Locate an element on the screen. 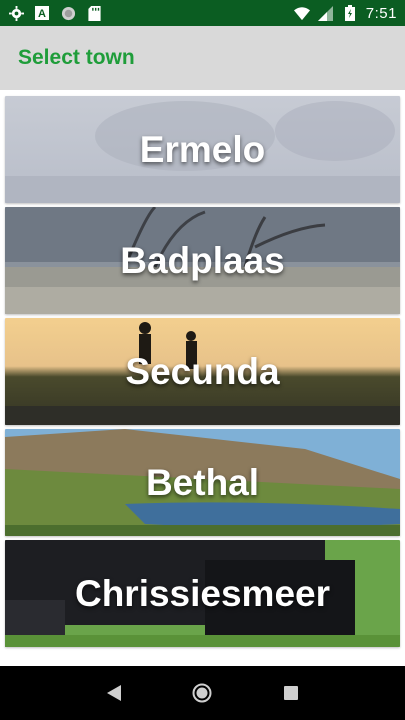 The width and height of the screenshot is (405, 720). town-name: Ermelo is located at coordinates (202, 149).